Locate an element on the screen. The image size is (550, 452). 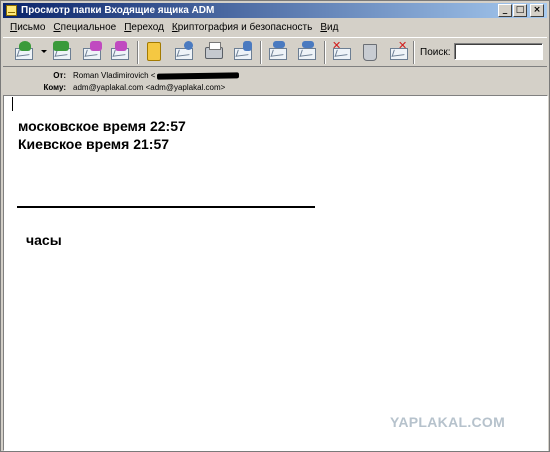
trash-icon is located at coordinates (370, 52).